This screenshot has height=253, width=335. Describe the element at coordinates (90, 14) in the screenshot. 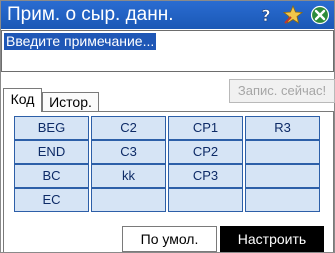

I see `dialog-title: Прим. о сыр. данн.` at that location.